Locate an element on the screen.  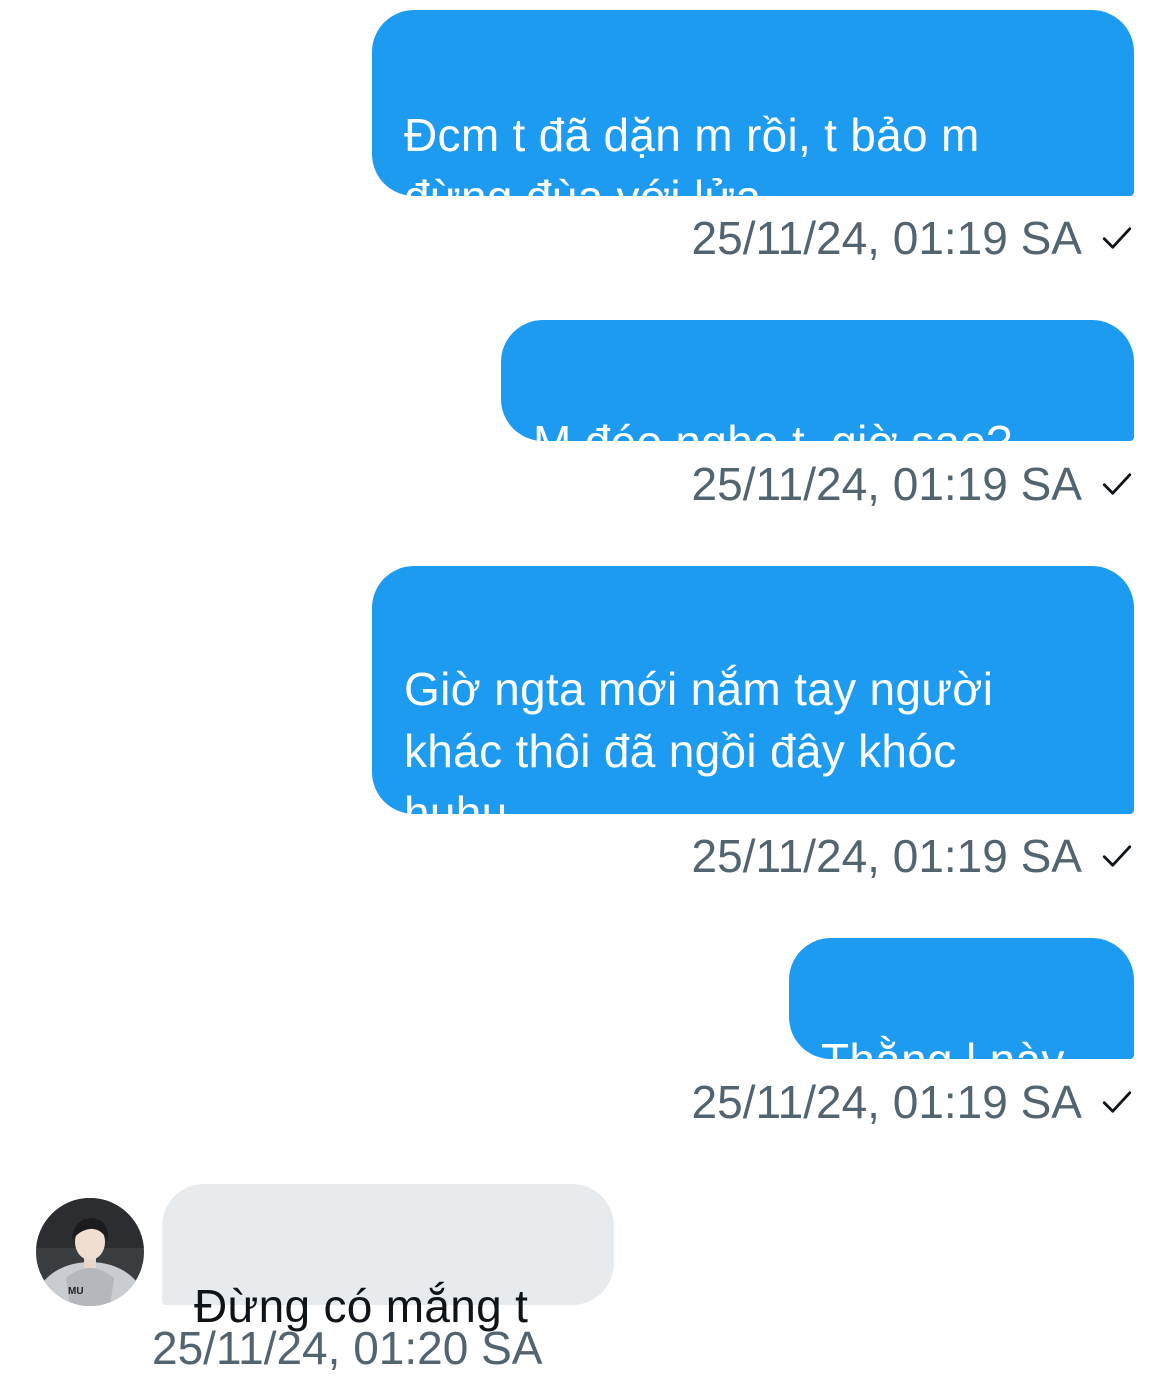
message-bubble-outgoing: Thằng l này is located at coordinates (961, 1012).